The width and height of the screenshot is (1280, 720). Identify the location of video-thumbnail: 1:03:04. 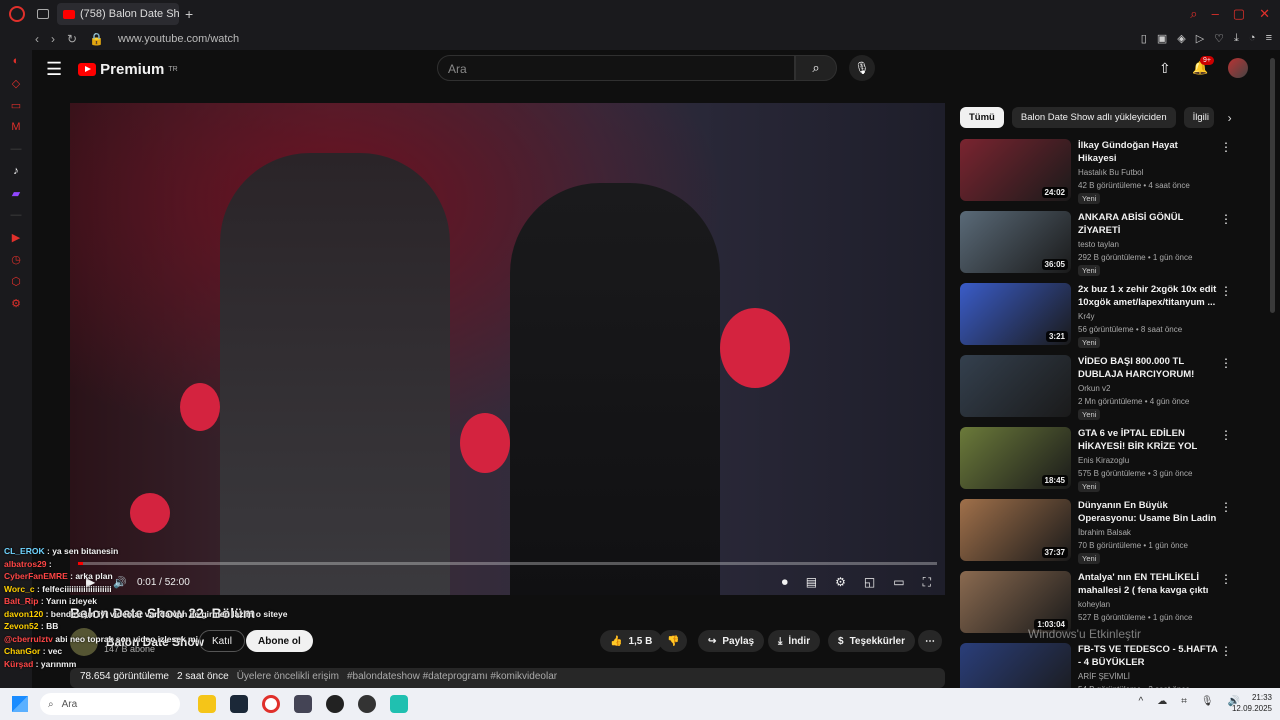
(1015, 602).